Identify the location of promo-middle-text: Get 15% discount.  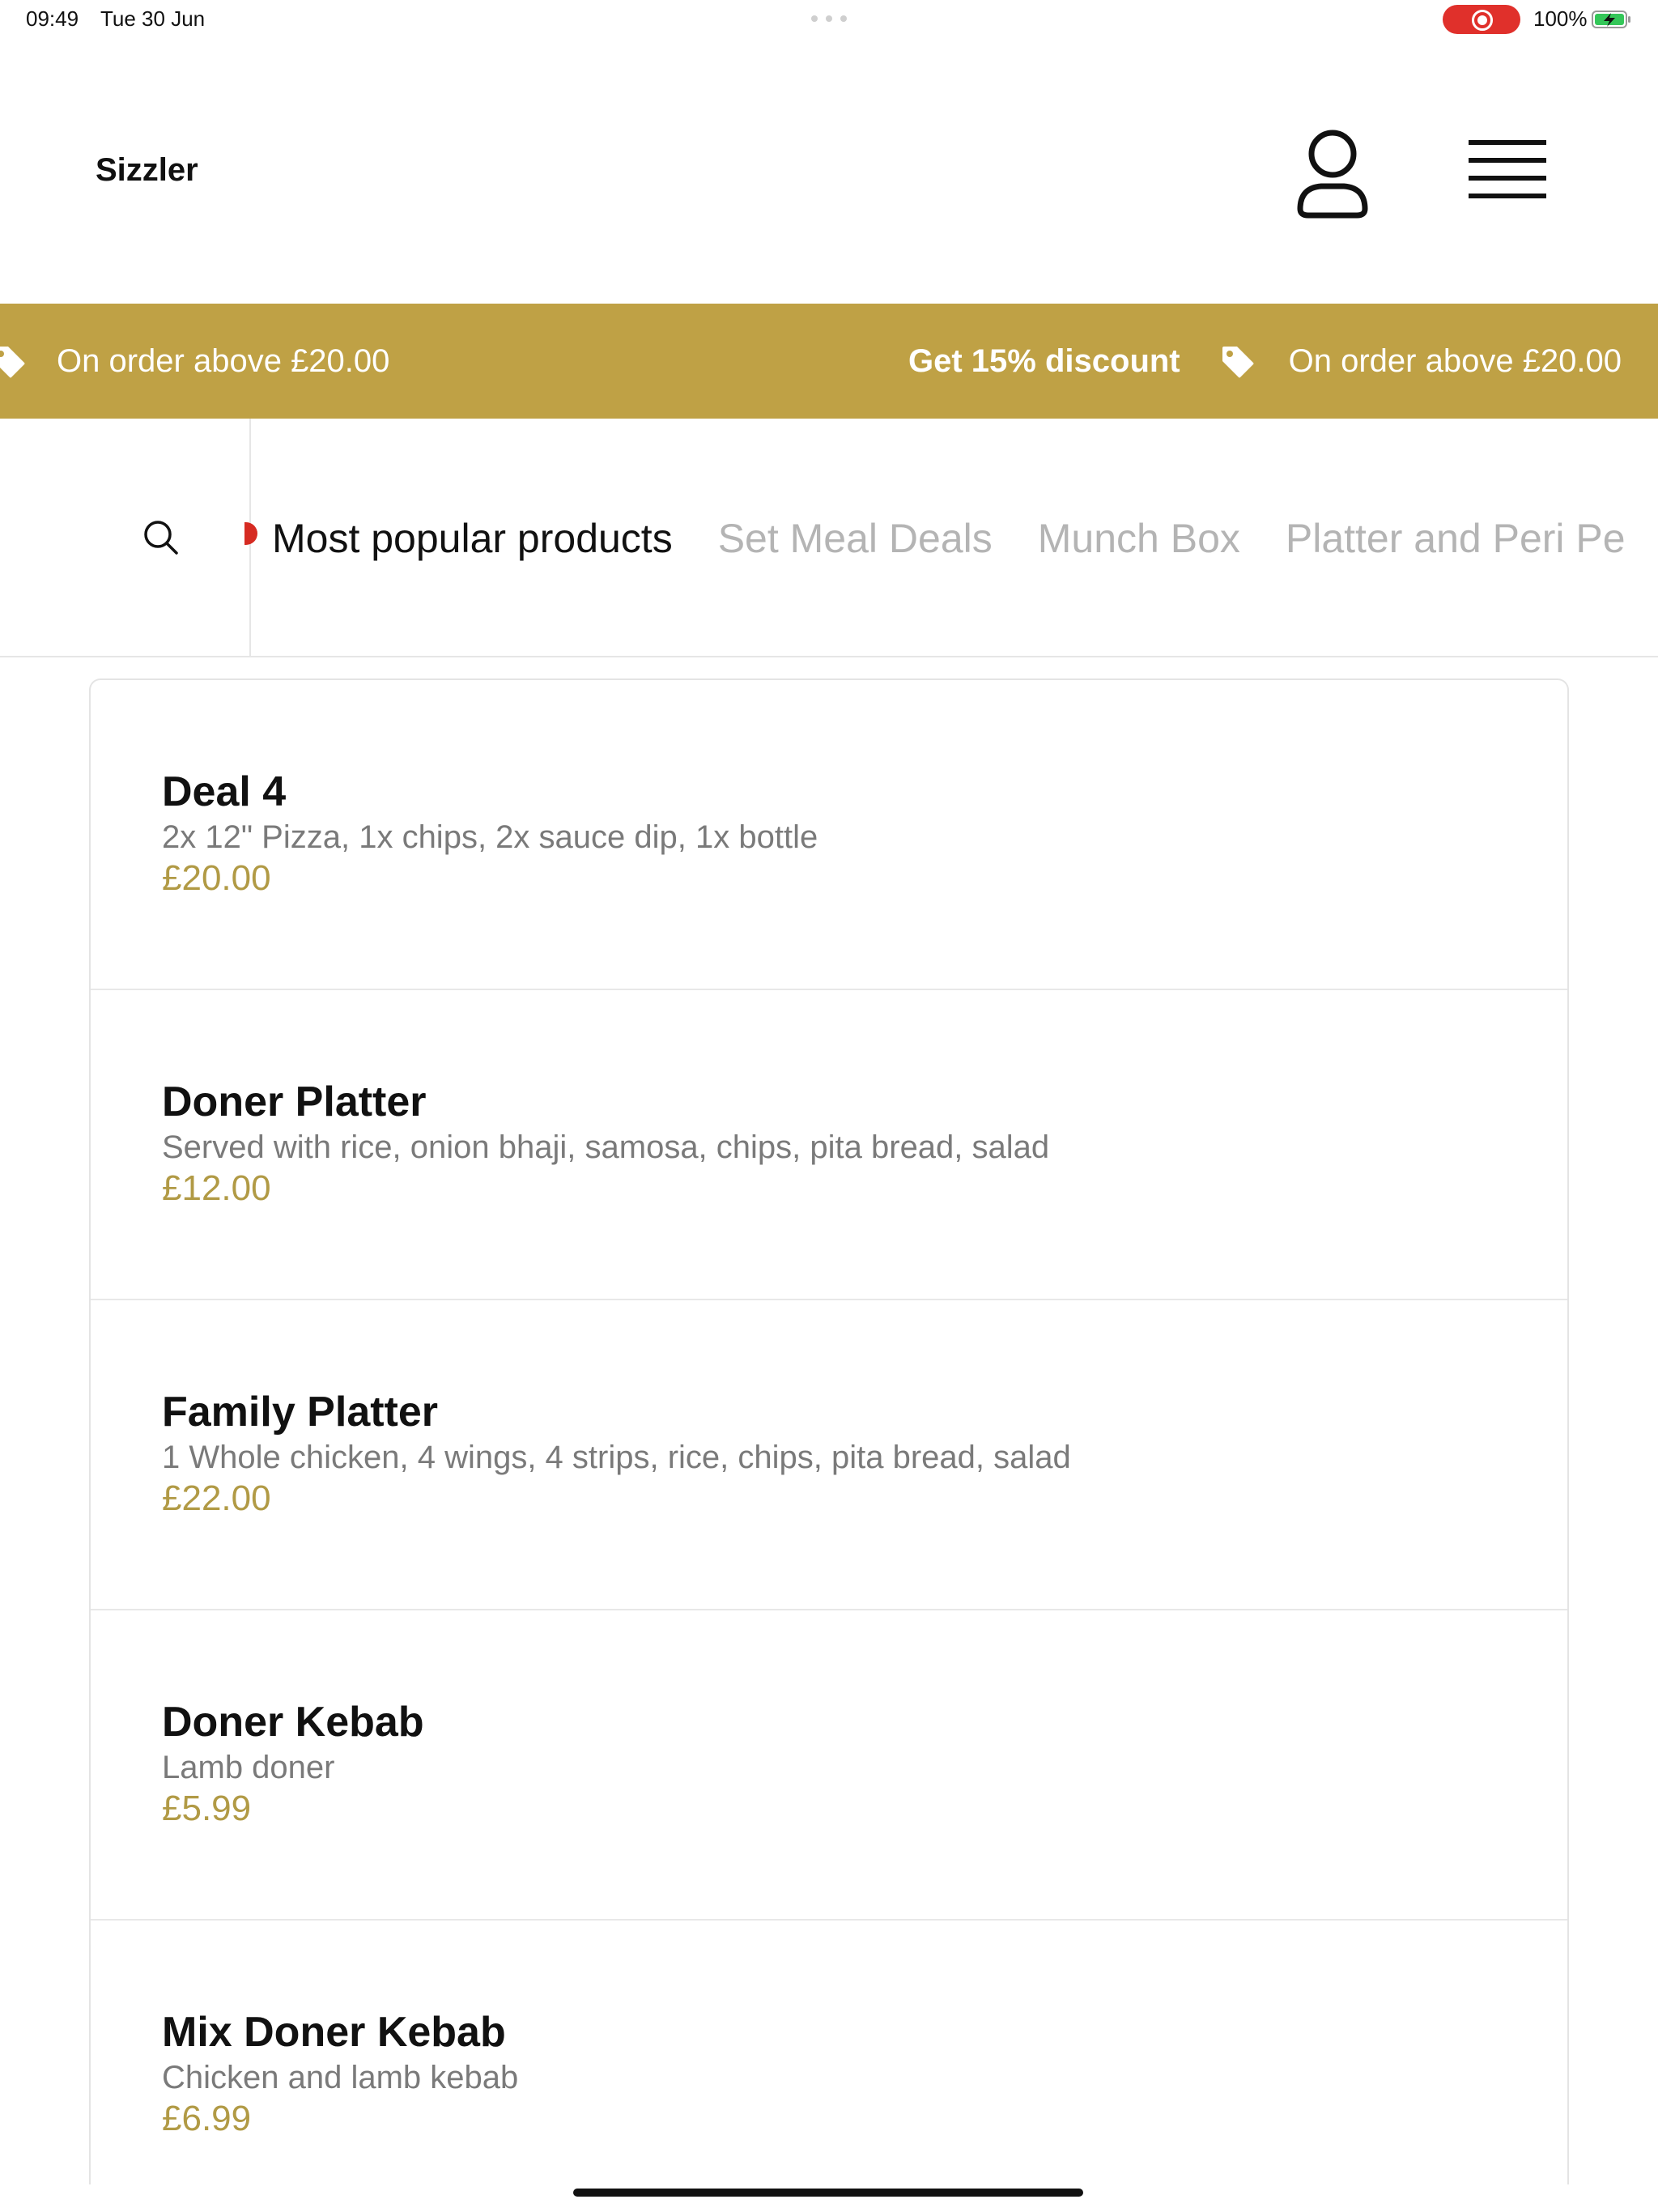
(1044, 360).